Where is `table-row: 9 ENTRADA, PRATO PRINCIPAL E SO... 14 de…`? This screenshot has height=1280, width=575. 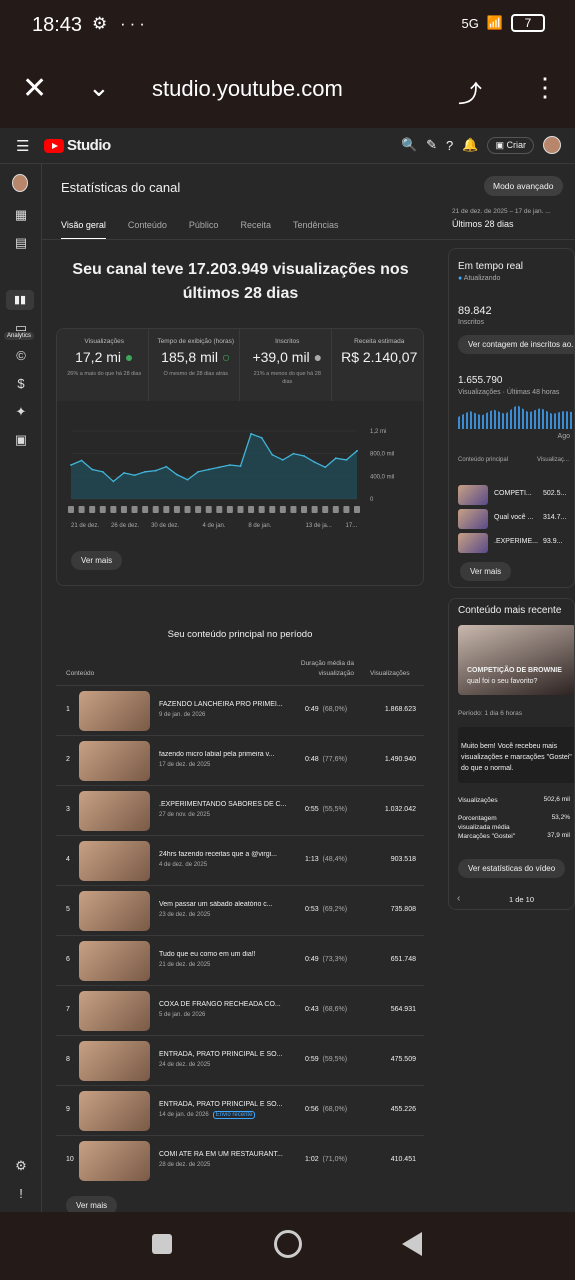
table-row: 9 ENTRADA, PRATO PRINCIPAL E SO... 14 de… is located at coordinates (240, 1110).